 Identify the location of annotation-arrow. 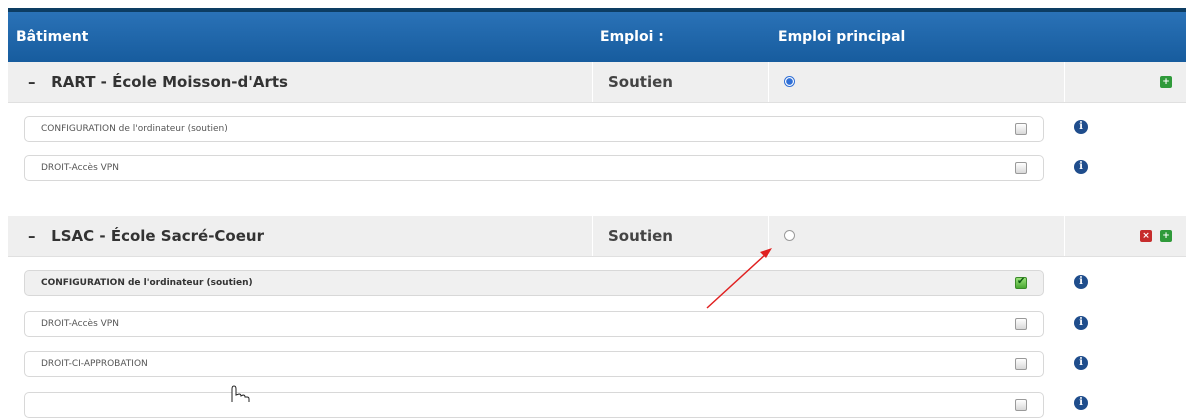
(739, 278).